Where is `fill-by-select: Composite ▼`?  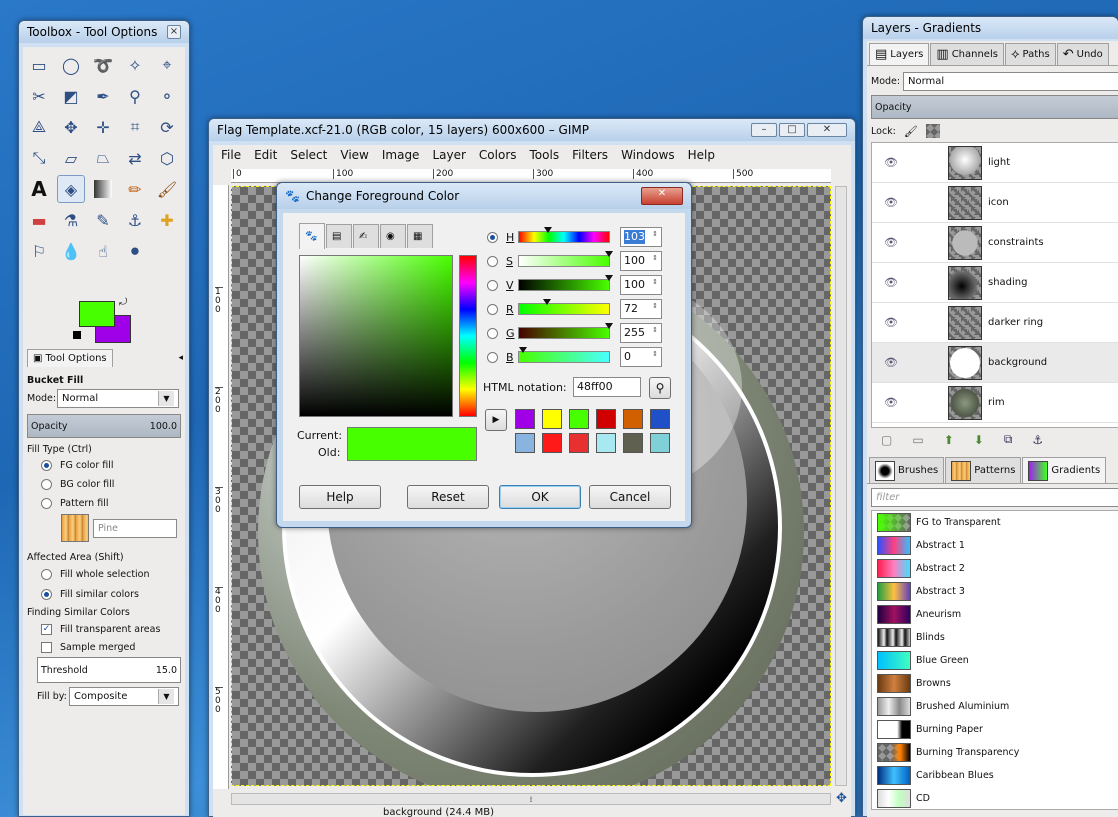
fill-by-select: Composite ▼ is located at coordinates (124, 696).